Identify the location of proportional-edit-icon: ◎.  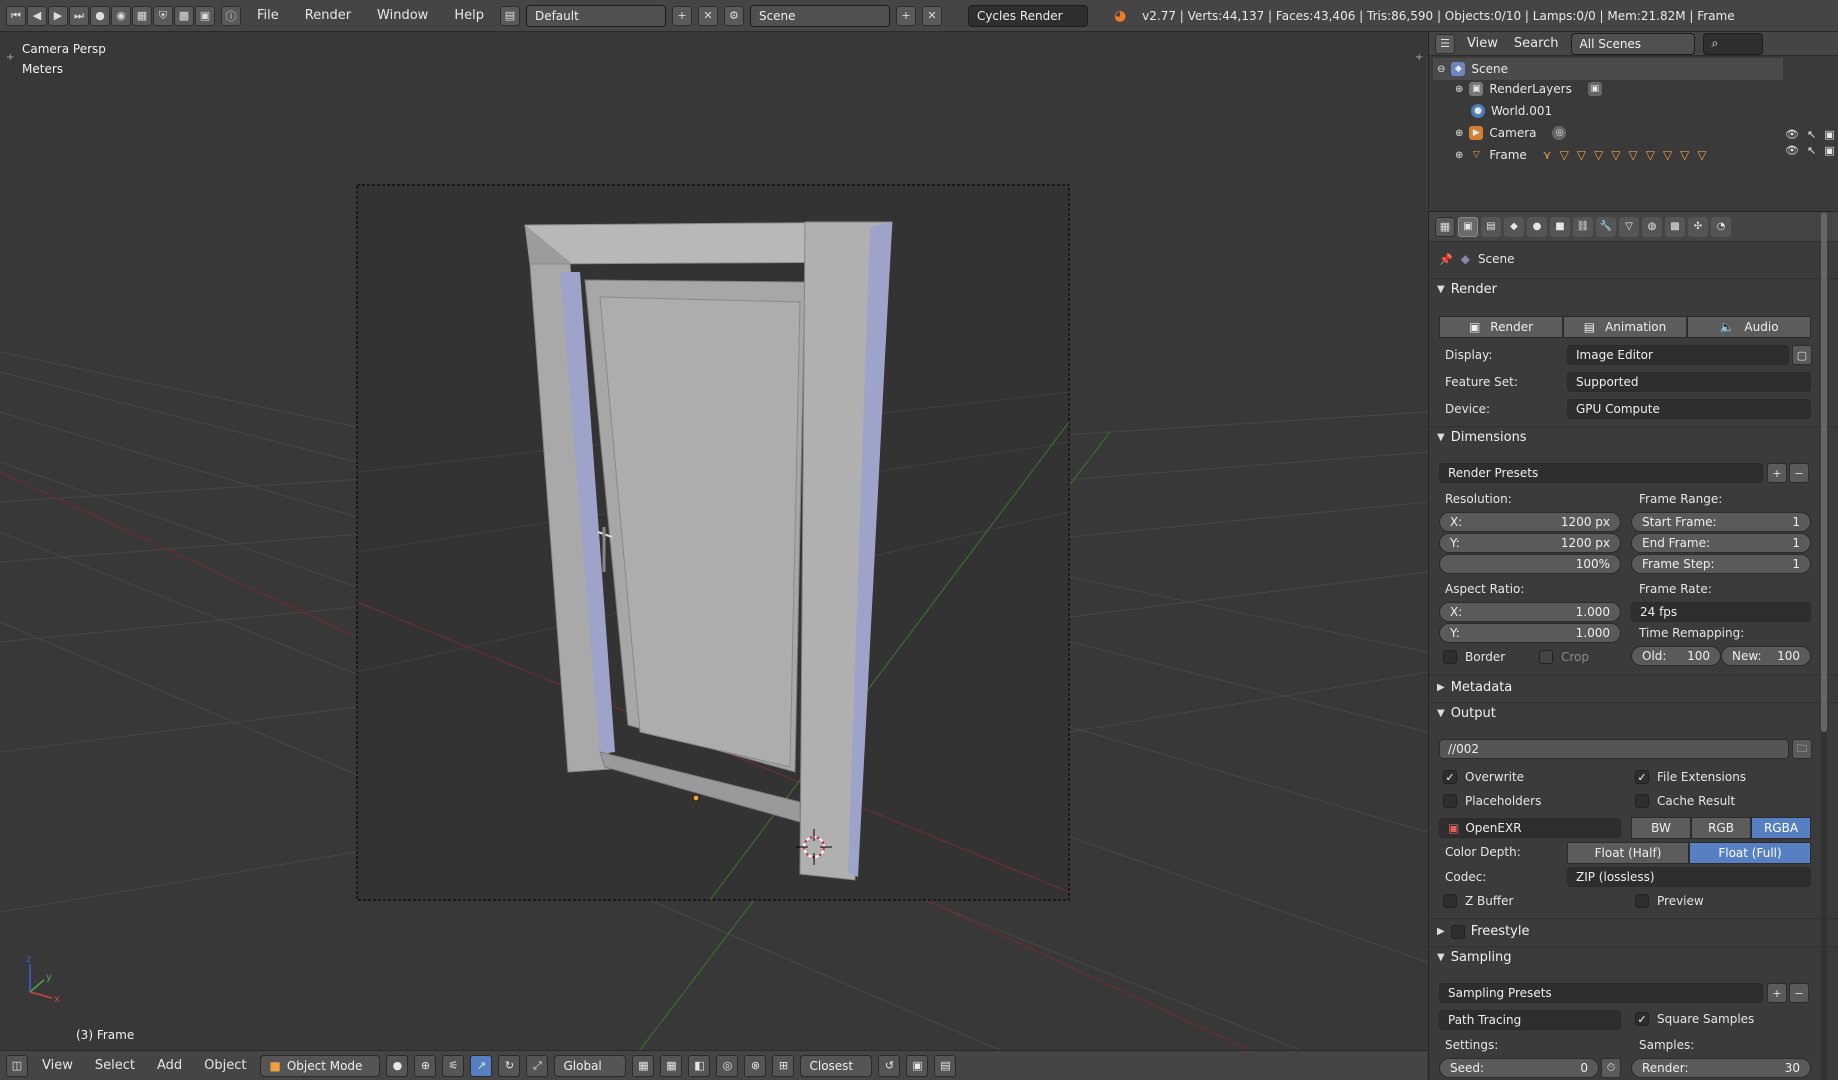
(727, 1065).